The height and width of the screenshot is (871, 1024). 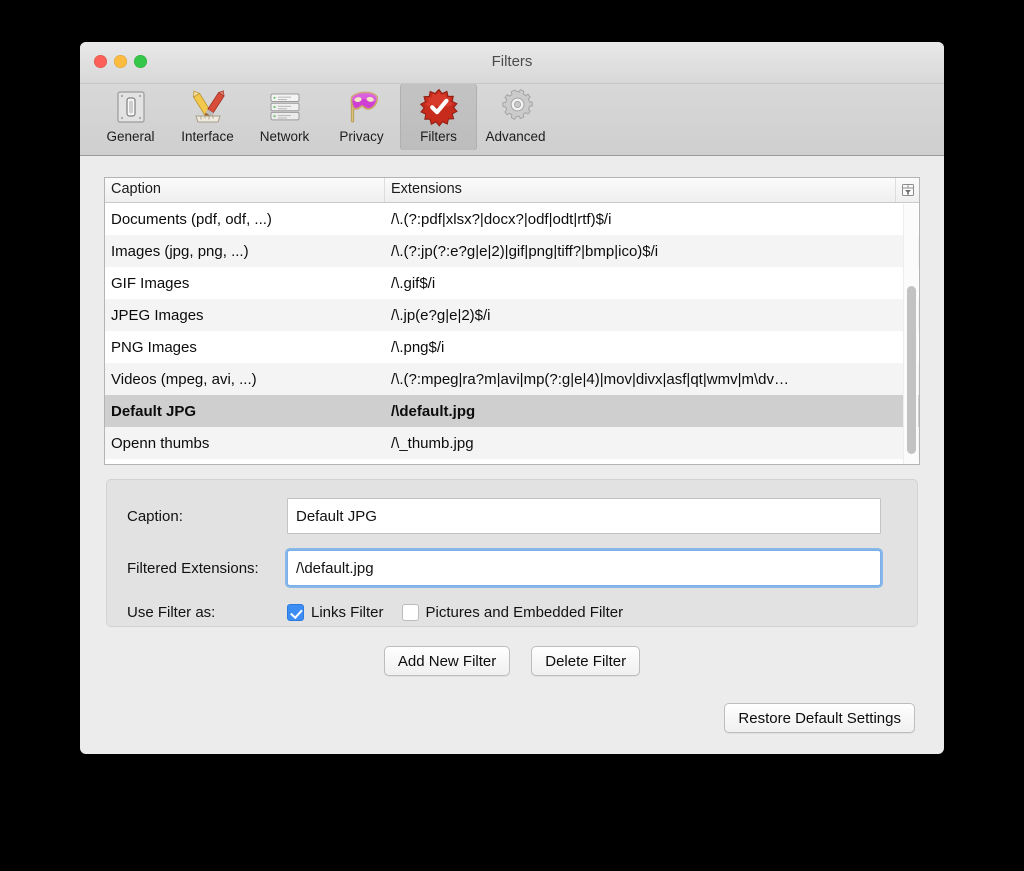 I want to click on restore-default-settings-button: Restore Default Settings, so click(x=819, y=718).